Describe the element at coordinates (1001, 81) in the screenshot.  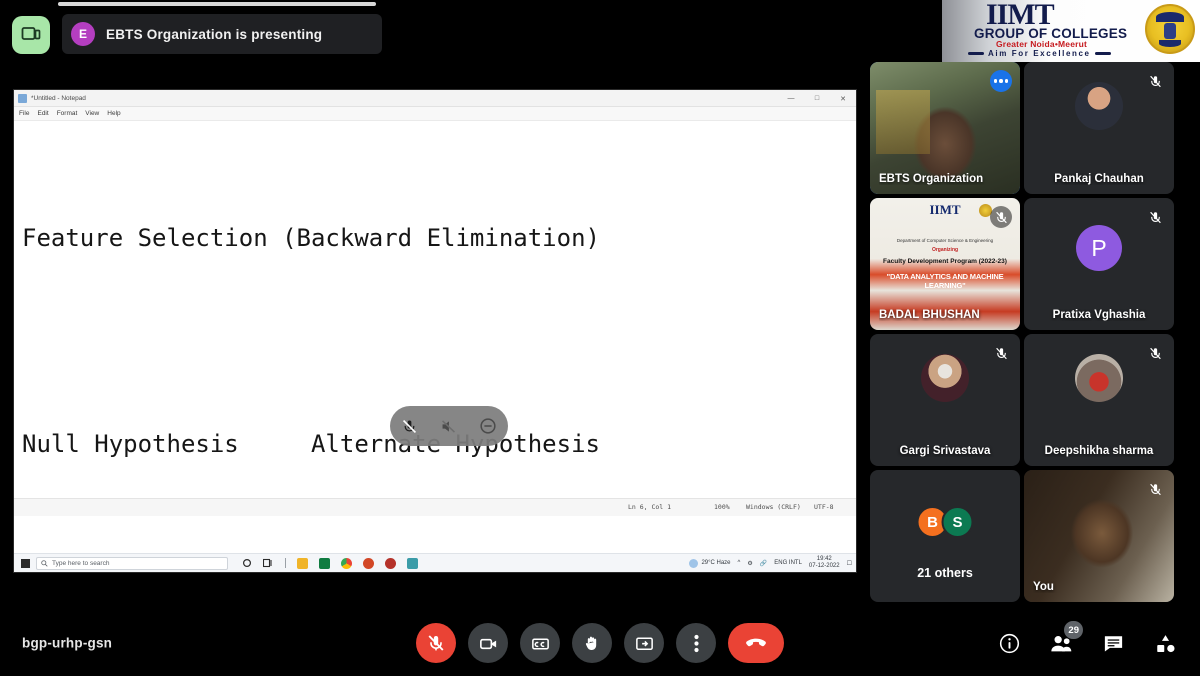
I see `more-options-icon` at that location.